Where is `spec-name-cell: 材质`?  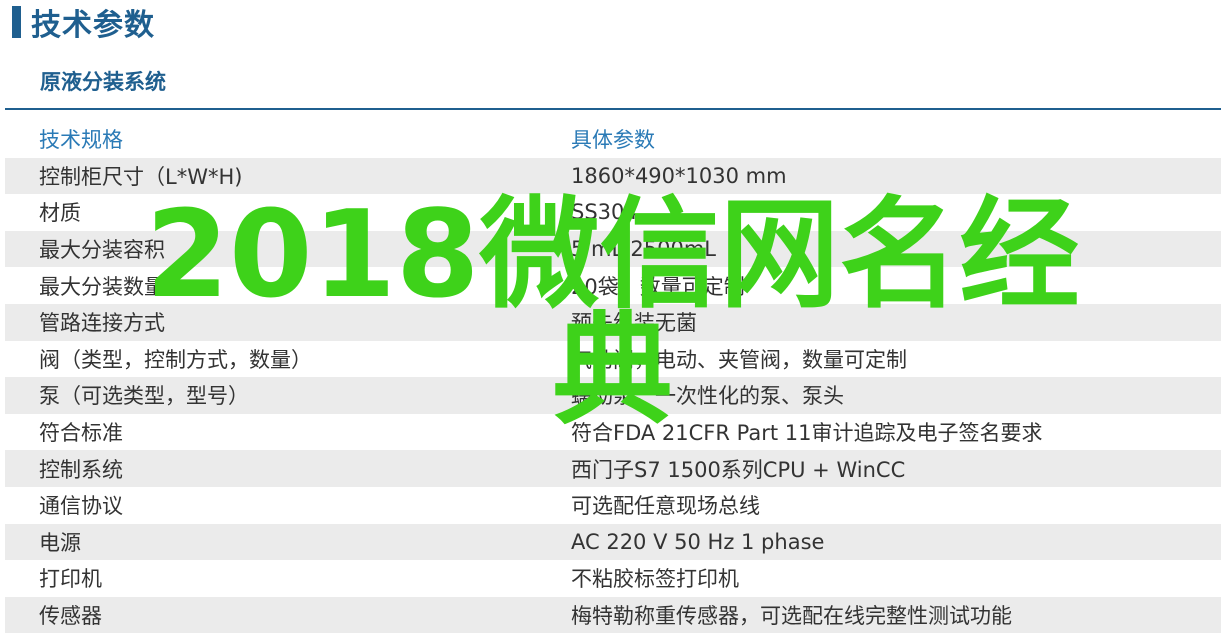 spec-name-cell: 材质 is located at coordinates (60, 213).